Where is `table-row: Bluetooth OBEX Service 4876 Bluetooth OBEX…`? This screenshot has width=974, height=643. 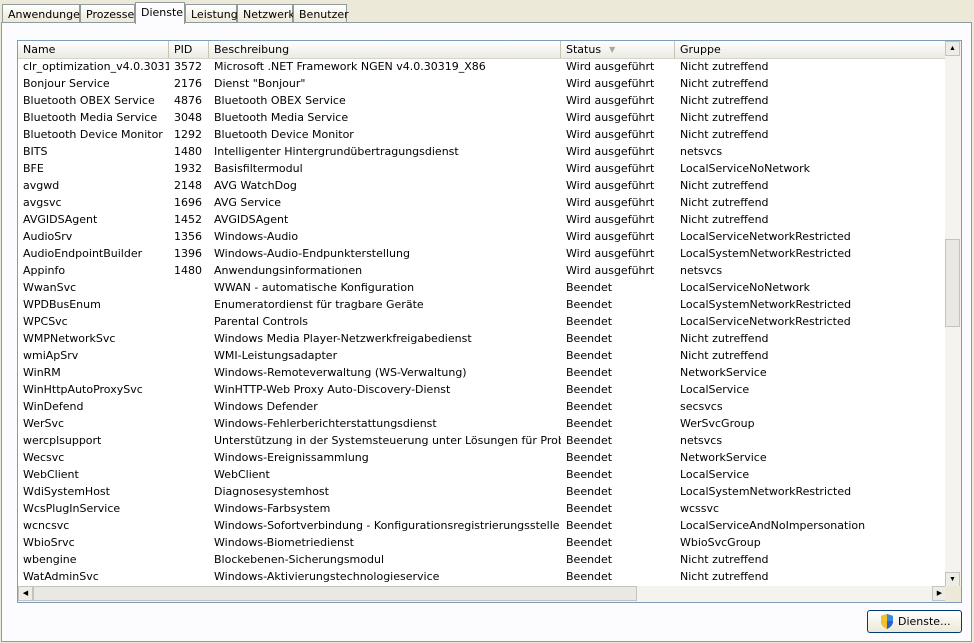 table-row: Bluetooth OBEX Service 4876 Bluetooth OBEX… is located at coordinates (482, 100).